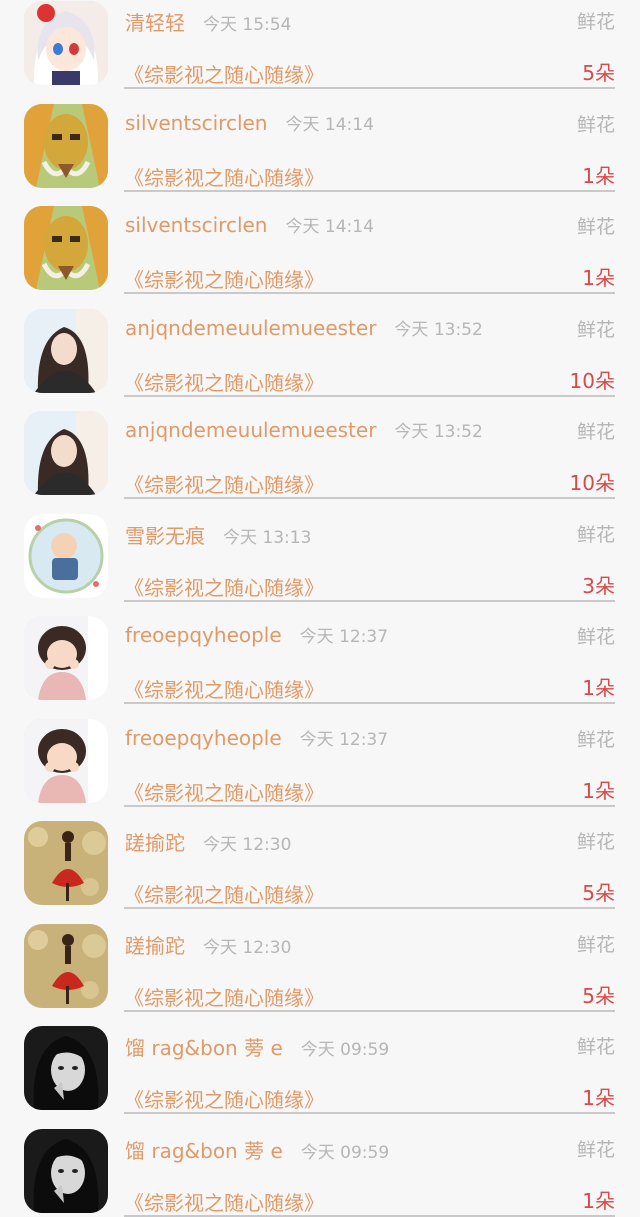 The image size is (640, 1217). Describe the element at coordinates (218, 534) in the screenshot. I see `sender-name: 雪影无痕 今天 13:13` at that location.